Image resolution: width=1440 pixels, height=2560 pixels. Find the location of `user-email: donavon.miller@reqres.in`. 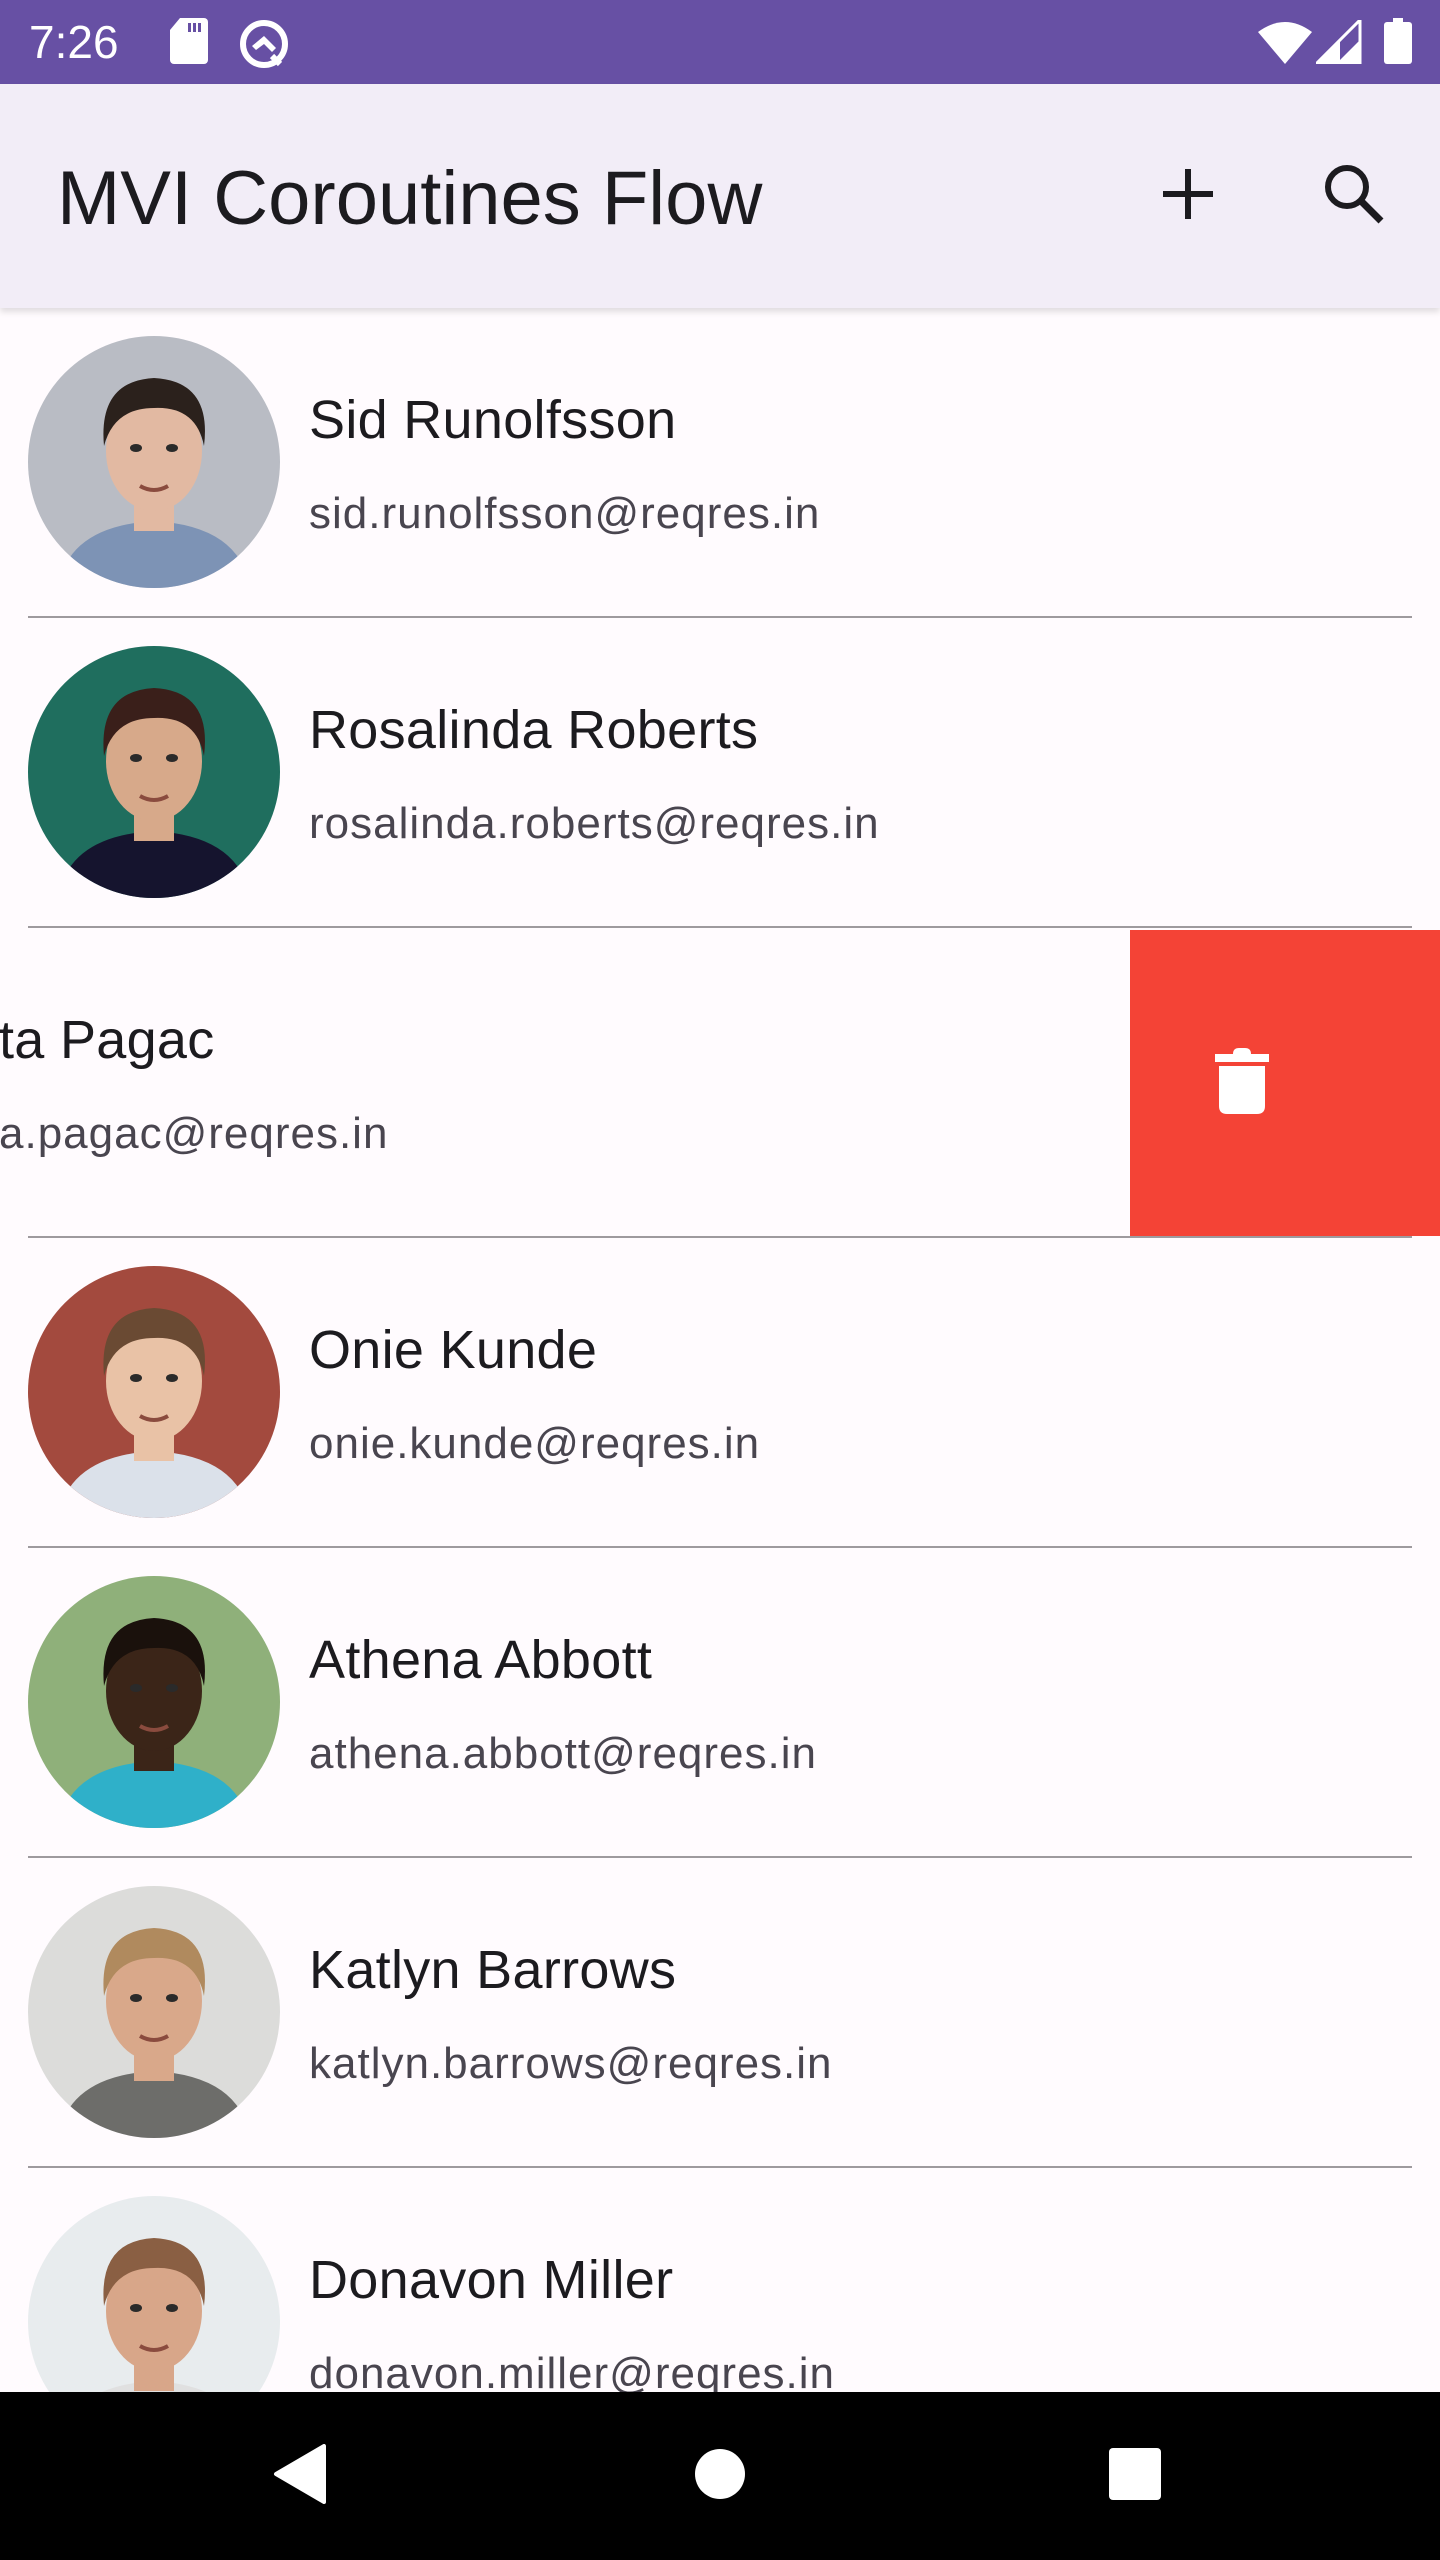

user-email: donavon.miller@reqres.in is located at coordinates (572, 2370).